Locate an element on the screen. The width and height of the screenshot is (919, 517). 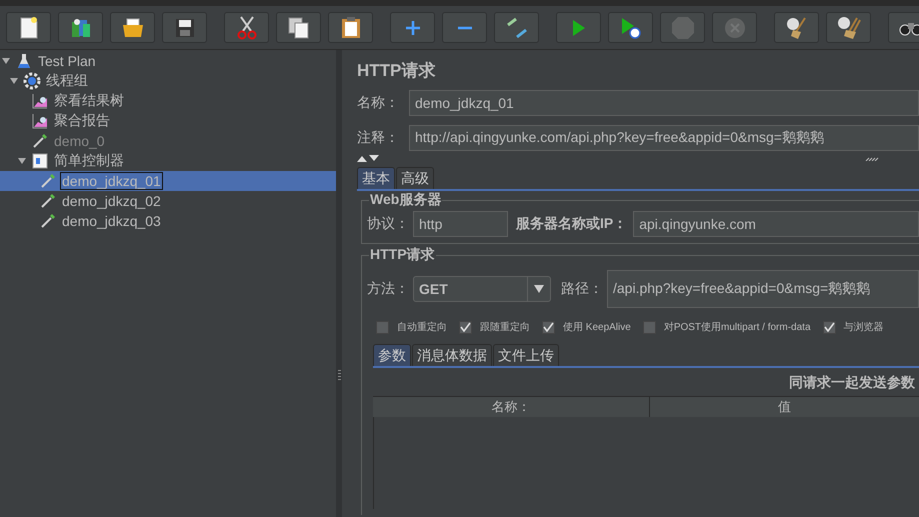
folder-icon is located at coordinates (133, 28).